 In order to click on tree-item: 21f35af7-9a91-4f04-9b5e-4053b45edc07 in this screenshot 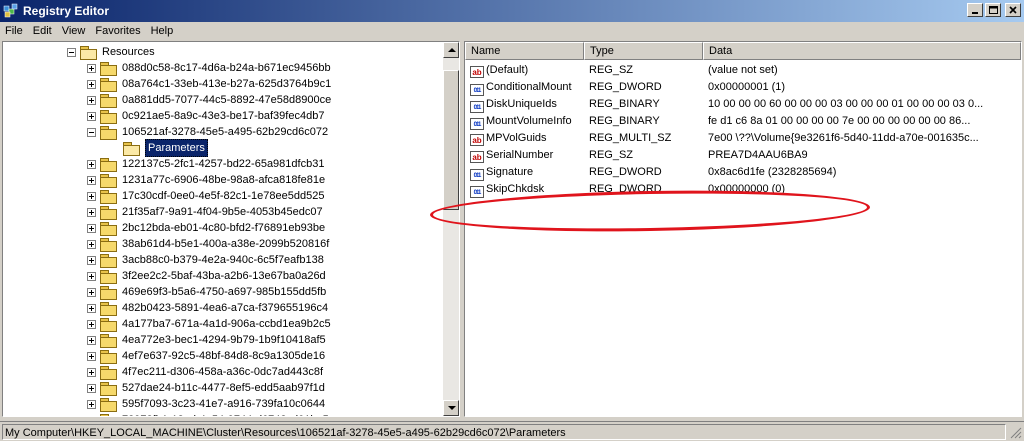, I will do `click(205, 212)`.